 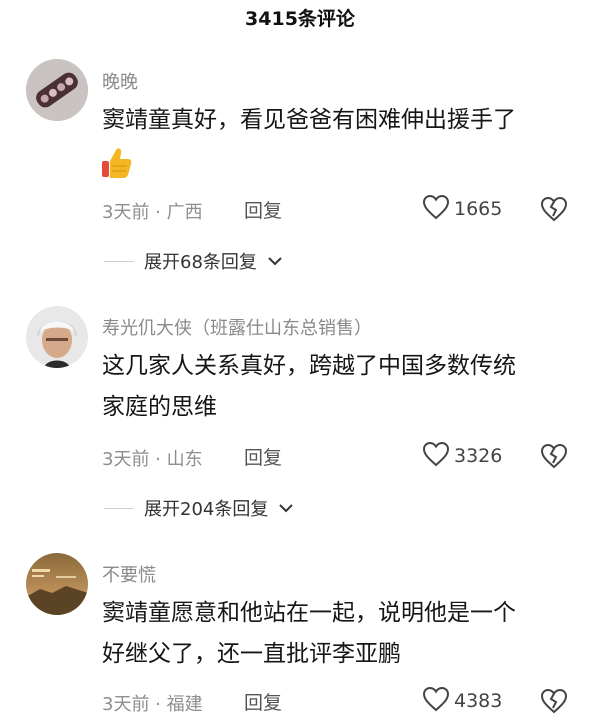 What do you see at coordinates (478, 456) in the screenshot?
I see `like-count: 3326` at bounding box center [478, 456].